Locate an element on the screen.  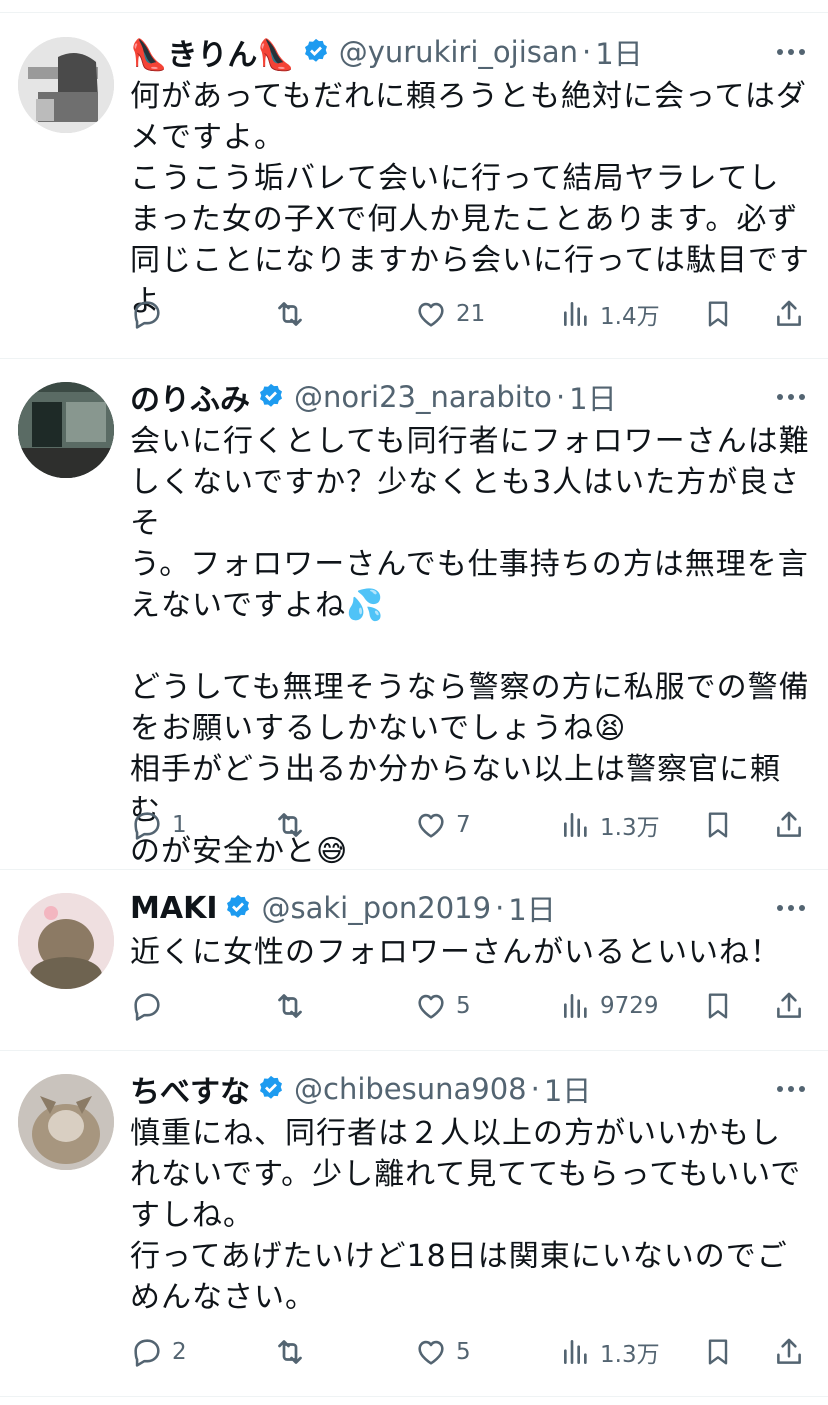
views-button: 9729 is located at coordinates (609, 1006).